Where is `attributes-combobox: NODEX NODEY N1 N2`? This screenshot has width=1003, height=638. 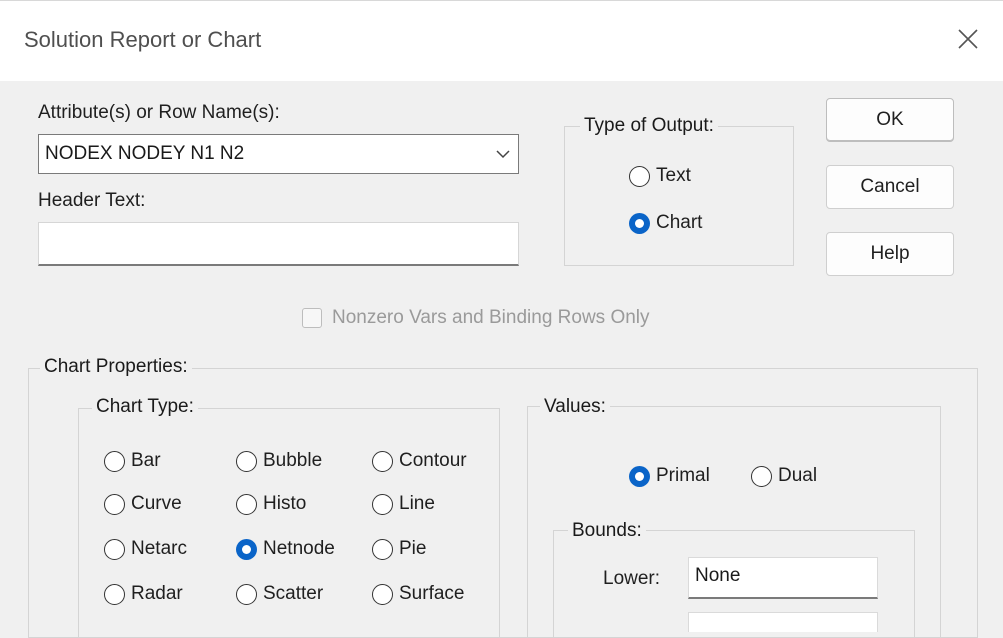 attributes-combobox: NODEX NODEY N1 N2 is located at coordinates (278, 154).